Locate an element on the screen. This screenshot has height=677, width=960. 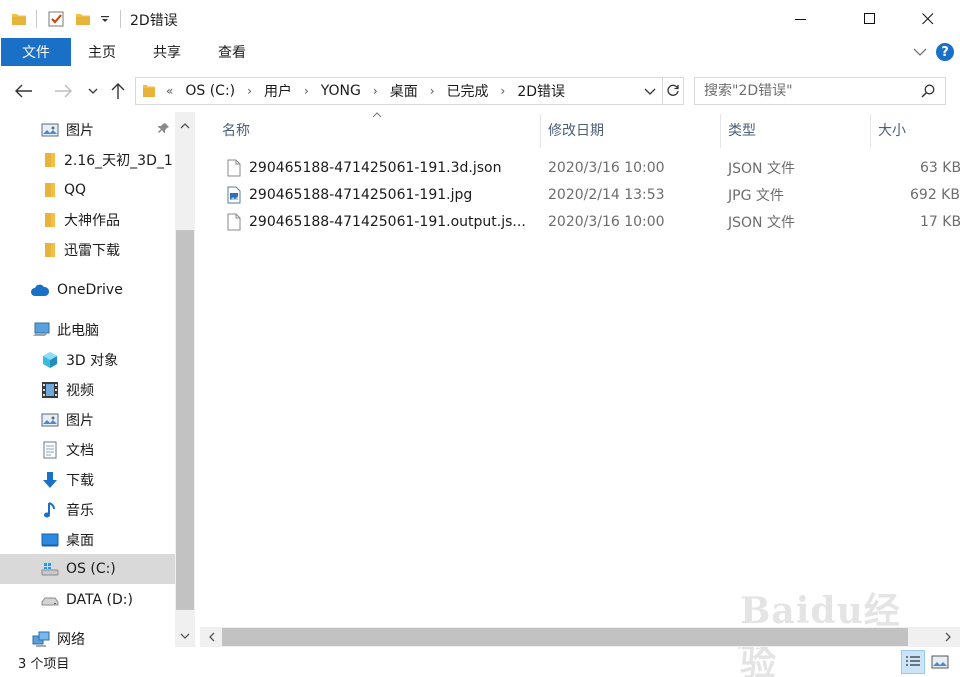
address-dropdown-chevron-icon is located at coordinates (650, 91).